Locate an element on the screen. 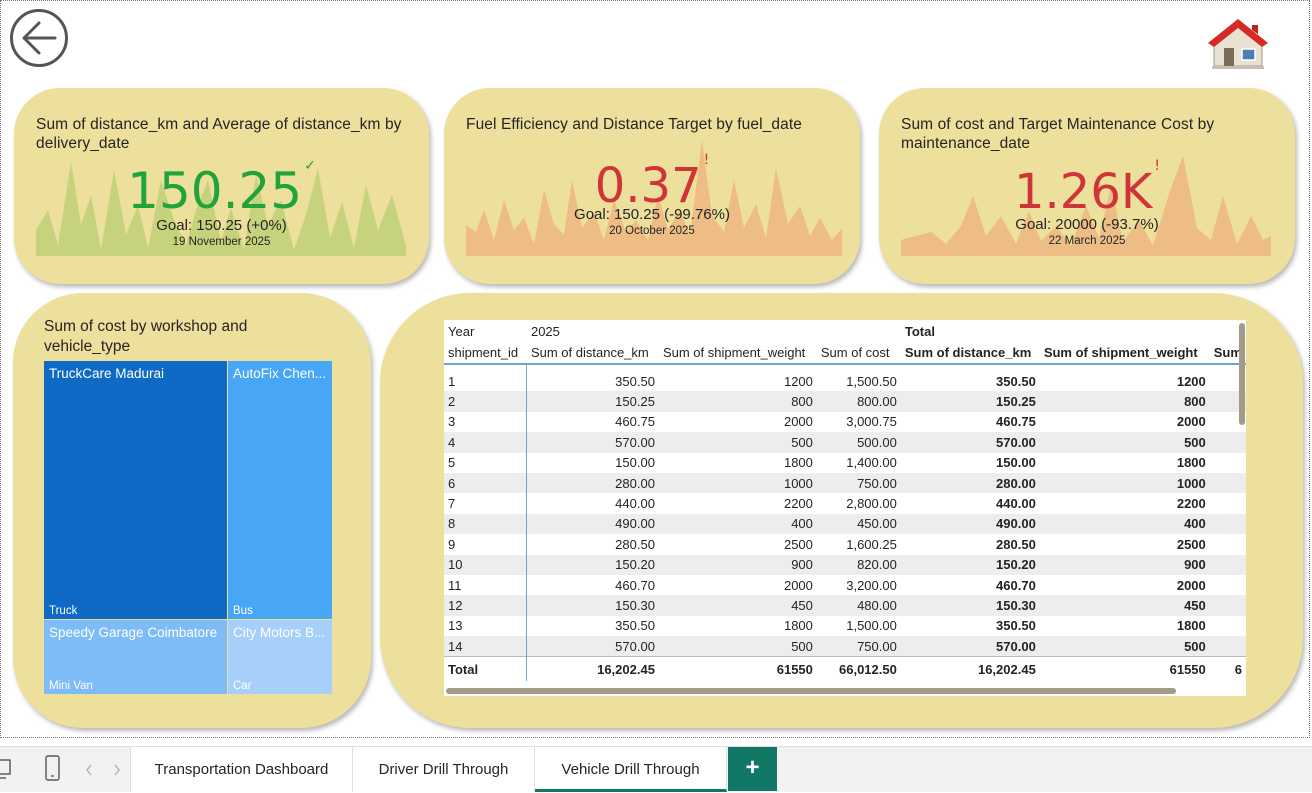 The height and width of the screenshot is (793, 1312). kpi-value: 0.37! is located at coordinates (652, 183).